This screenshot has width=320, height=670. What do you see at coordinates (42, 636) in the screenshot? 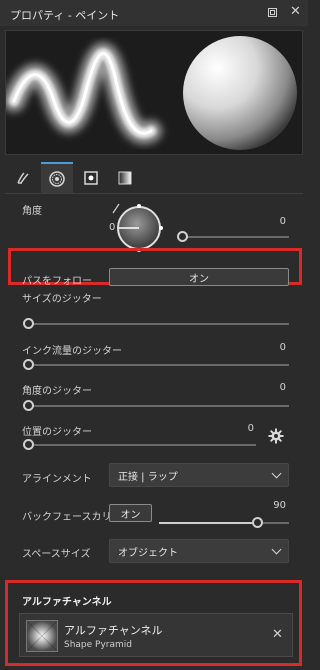
I see `alpha-thumbnail` at bounding box center [42, 636].